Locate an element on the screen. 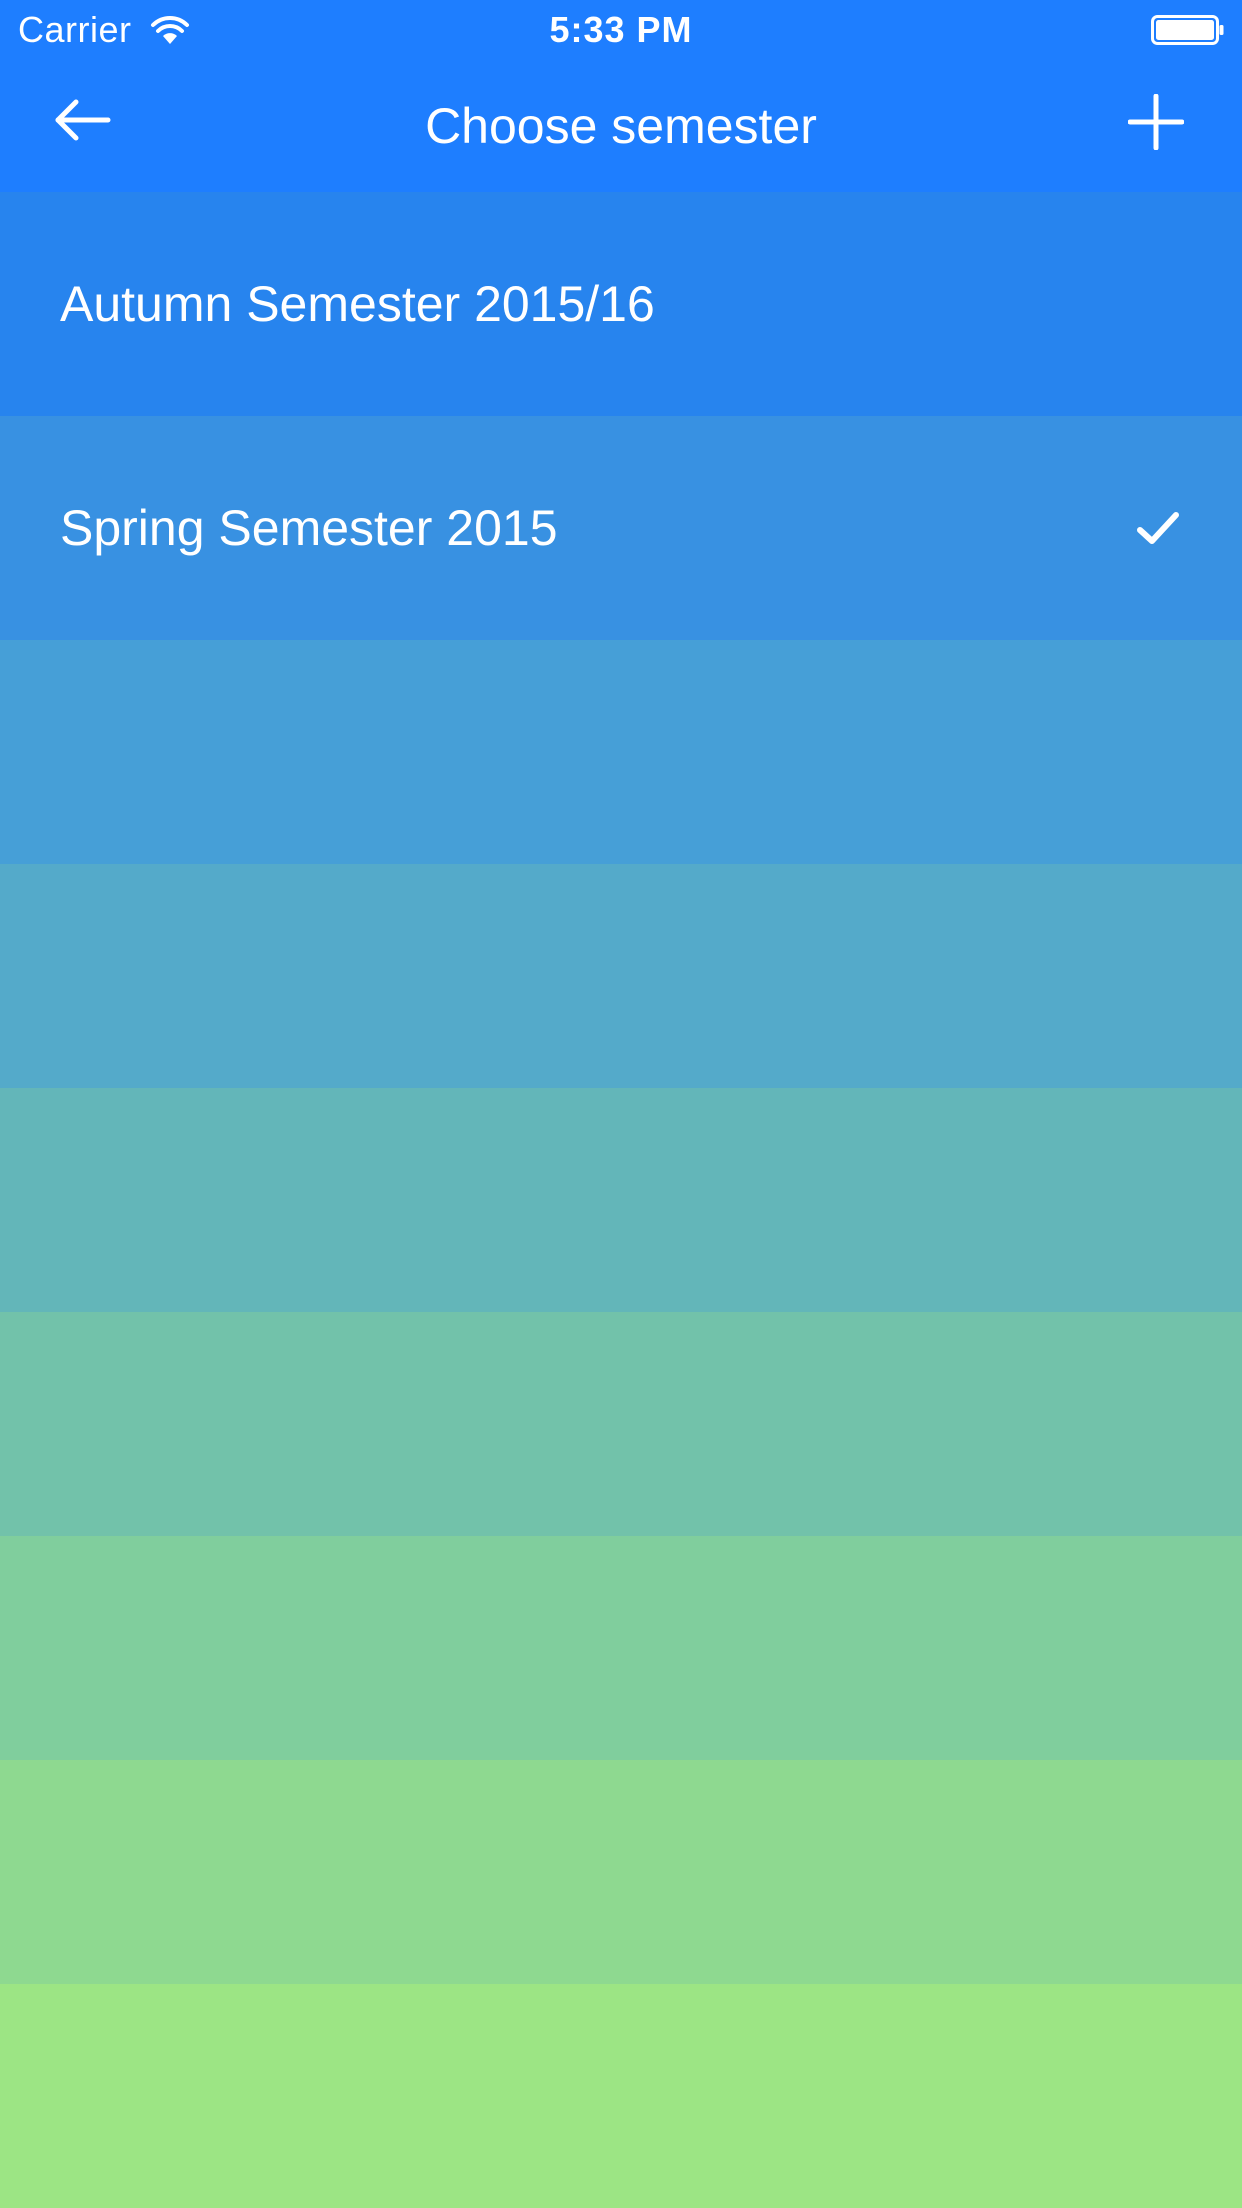 This screenshot has width=1242, height=2208. checkmark-icon is located at coordinates (1158, 528).